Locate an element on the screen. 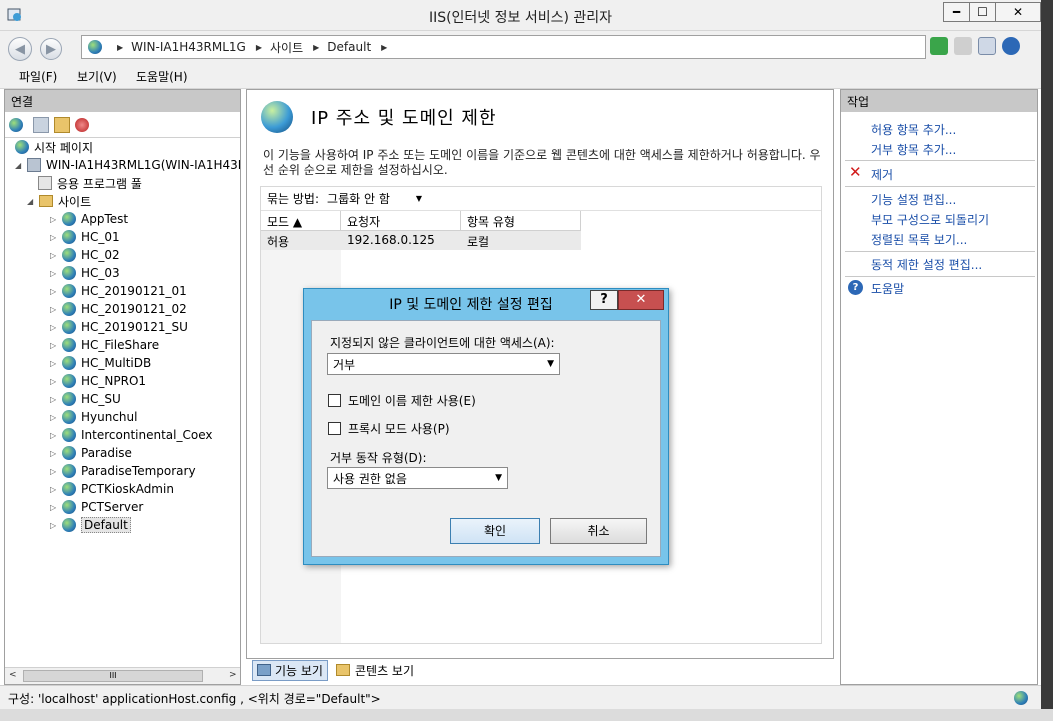 Image resolution: width=1053 pixels, height=721 pixels. up-folder-icon is located at coordinates (62, 124).